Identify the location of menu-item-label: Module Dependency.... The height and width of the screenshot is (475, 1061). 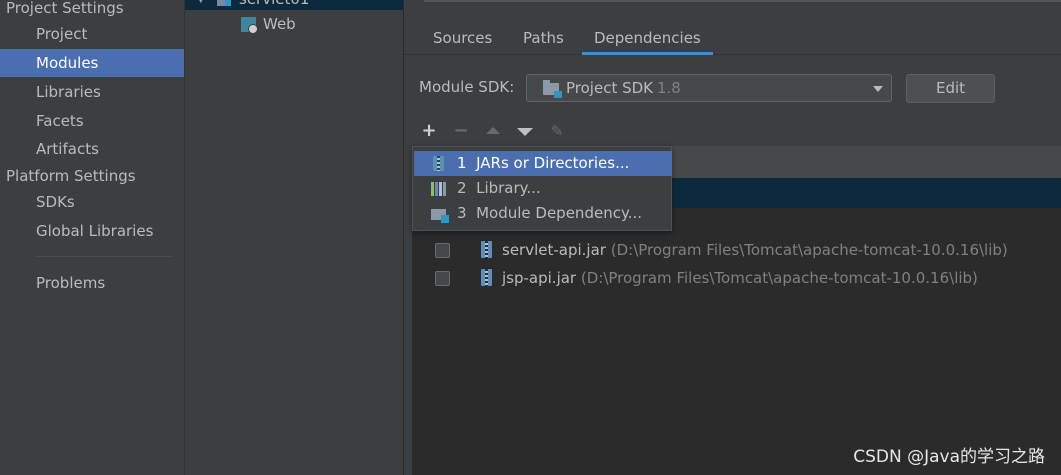
(559, 213).